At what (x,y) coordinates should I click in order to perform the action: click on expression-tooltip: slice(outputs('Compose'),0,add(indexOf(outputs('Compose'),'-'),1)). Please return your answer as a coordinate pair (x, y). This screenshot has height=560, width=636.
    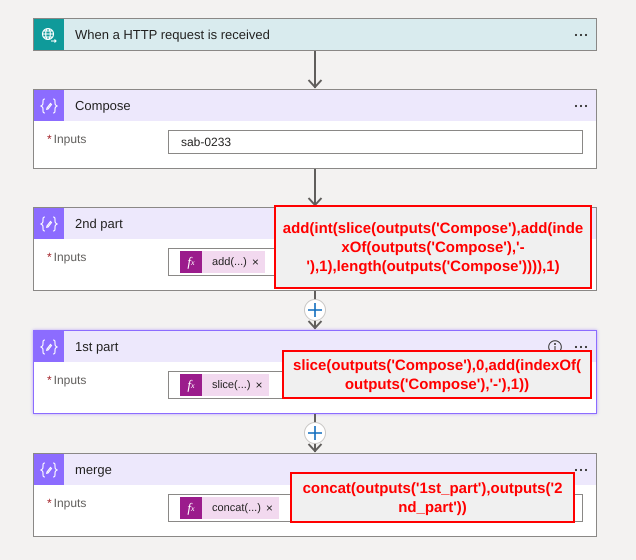
    Looking at the image, I should click on (437, 374).